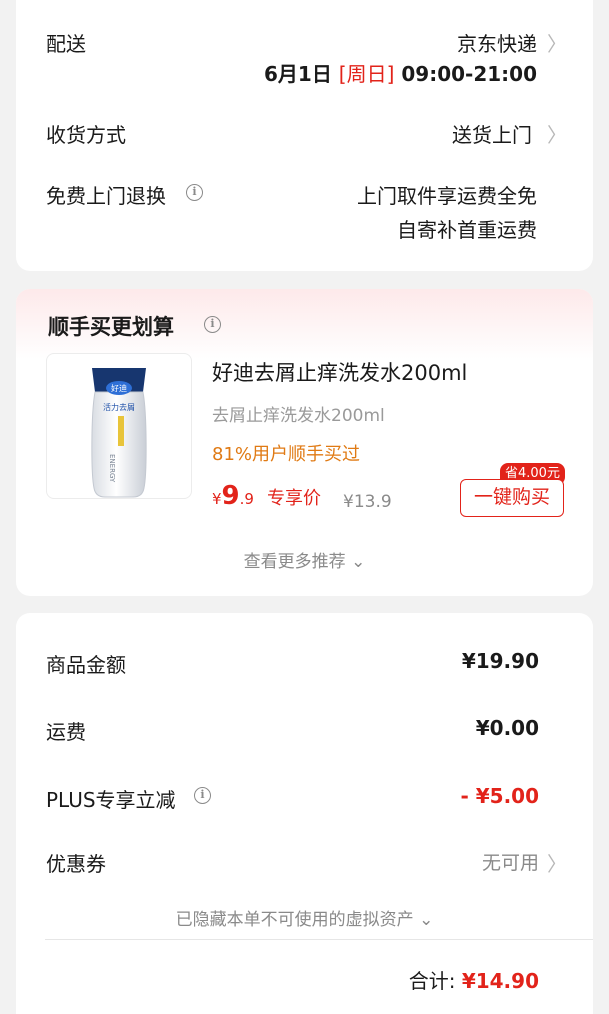 The width and height of the screenshot is (609, 1014). What do you see at coordinates (286, 454) in the screenshot?
I see `bought-rate: 81%用户顺手买过` at bounding box center [286, 454].